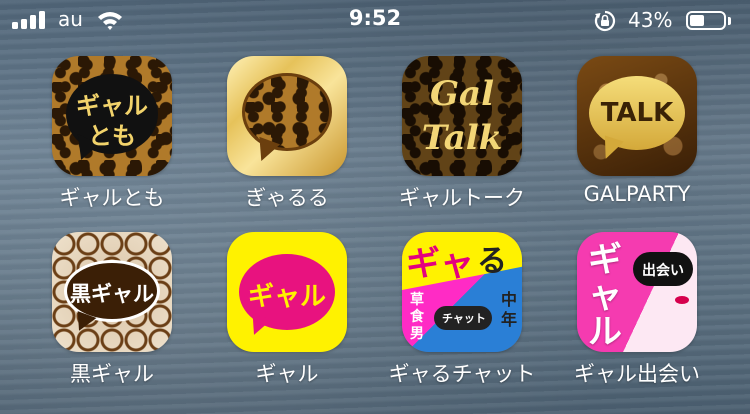 The image size is (750, 414). What do you see at coordinates (287, 116) in the screenshot?
I see `gyaruru-app-icon` at bounding box center [287, 116].